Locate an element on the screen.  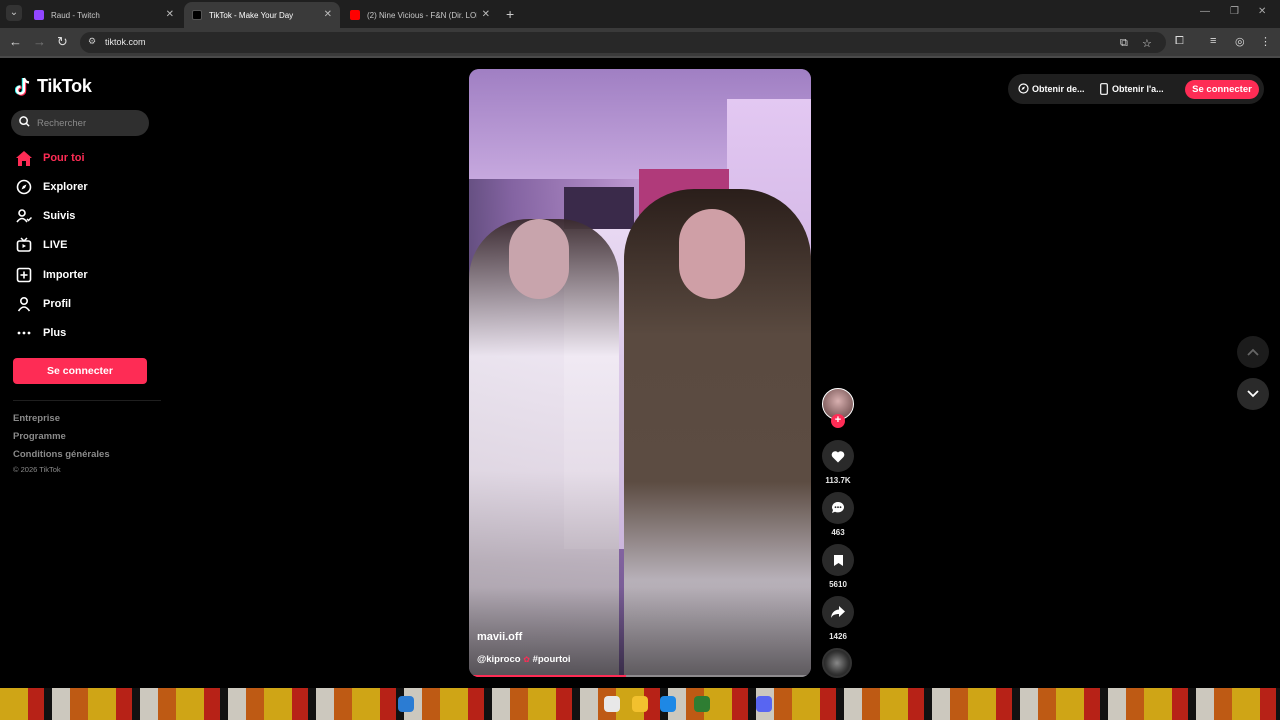
like-button is located at coordinates (838, 456).